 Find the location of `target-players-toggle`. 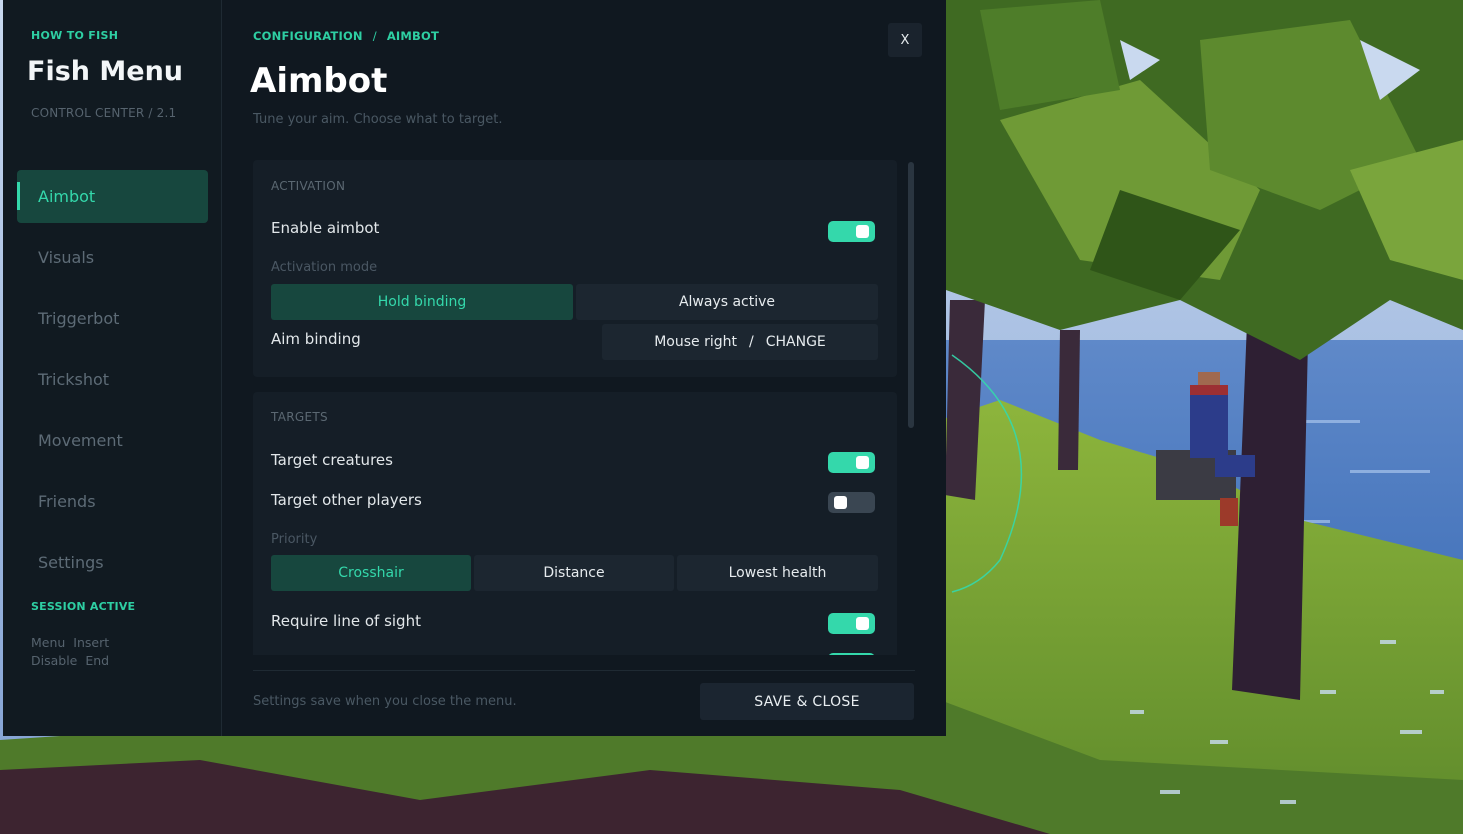

target-players-toggle is located at coordinates (851, 502).